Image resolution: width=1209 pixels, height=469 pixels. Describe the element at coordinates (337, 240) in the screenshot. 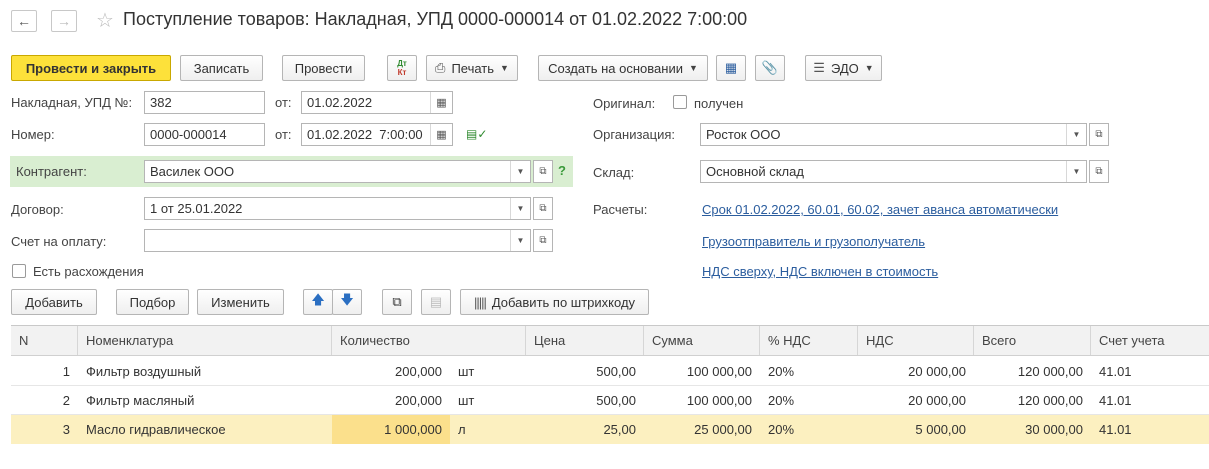

I see `payment-field: ▼` at that location.